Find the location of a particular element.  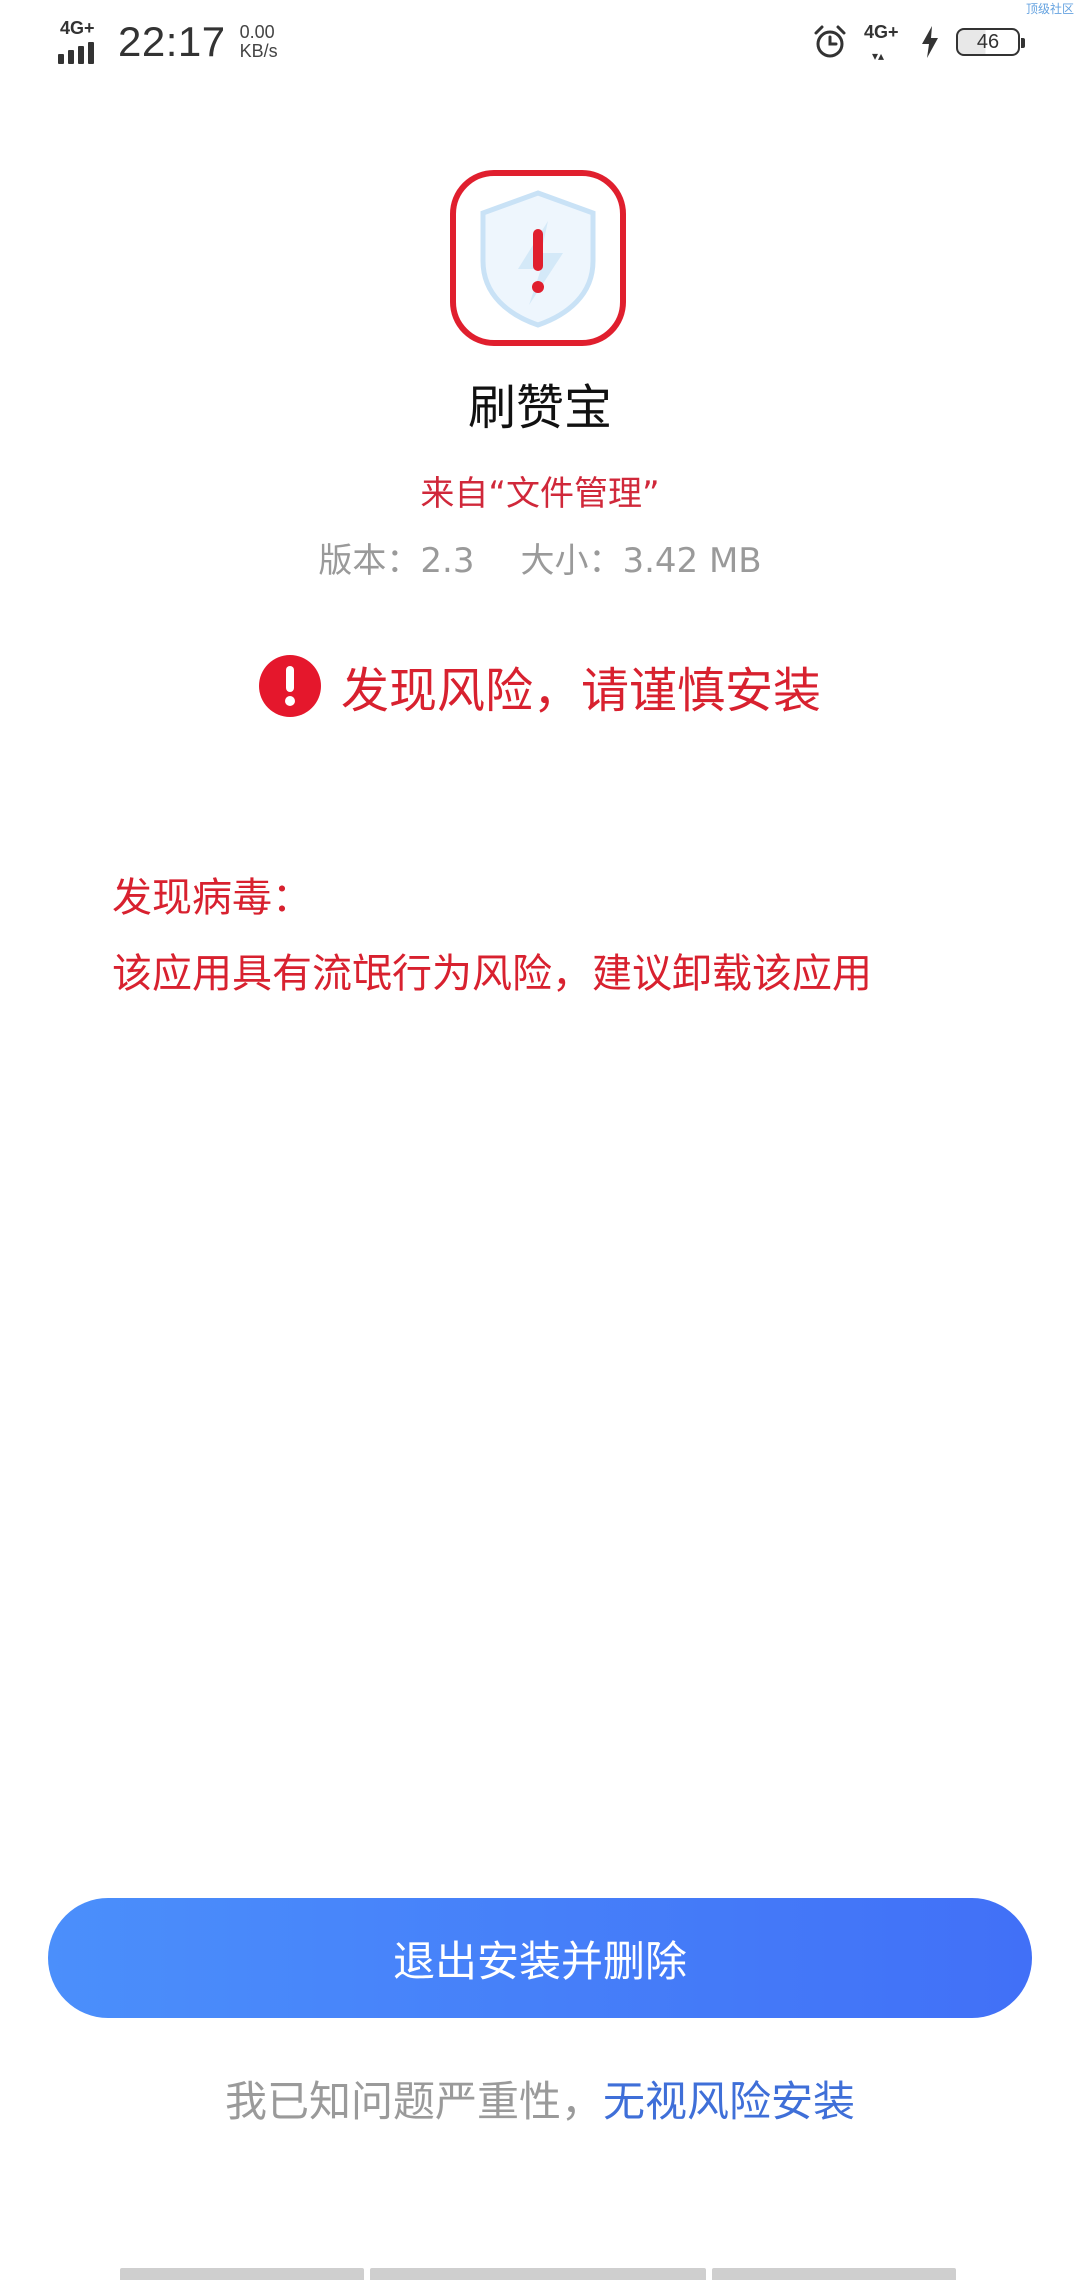

exit-install-delete-button: 退出安装并删除 is located at coordinates (540, 1958).